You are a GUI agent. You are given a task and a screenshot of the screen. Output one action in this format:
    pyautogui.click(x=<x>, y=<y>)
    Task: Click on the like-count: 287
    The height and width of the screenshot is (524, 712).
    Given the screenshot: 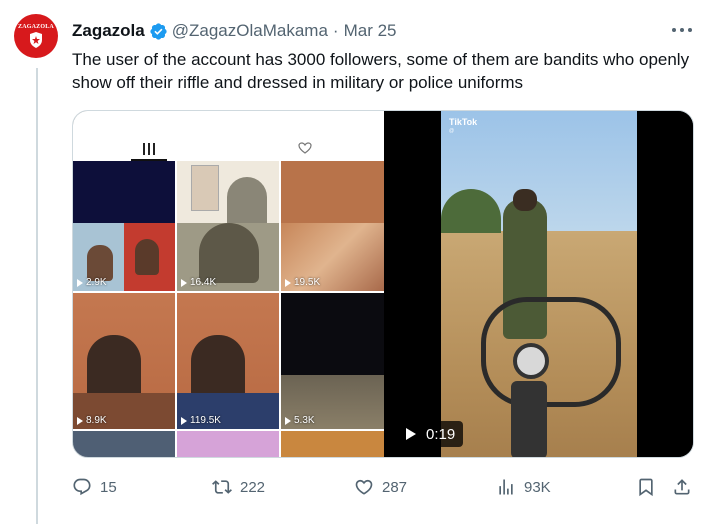 What is the action you would take?
    pyautogui.click(x=395, y=487)
    